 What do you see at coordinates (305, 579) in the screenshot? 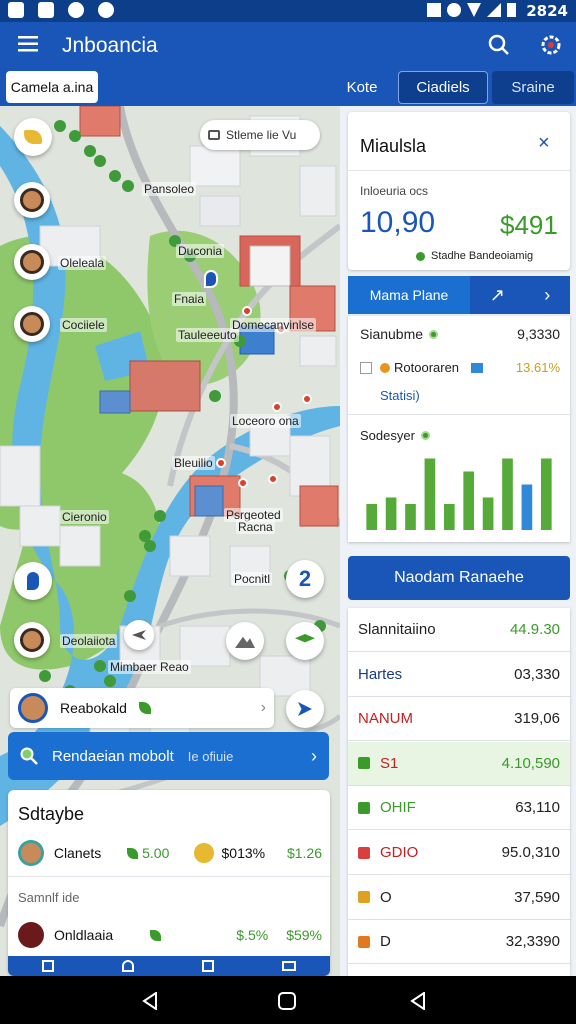
I see `badge-count: 2` at bounding box center [305, 579].